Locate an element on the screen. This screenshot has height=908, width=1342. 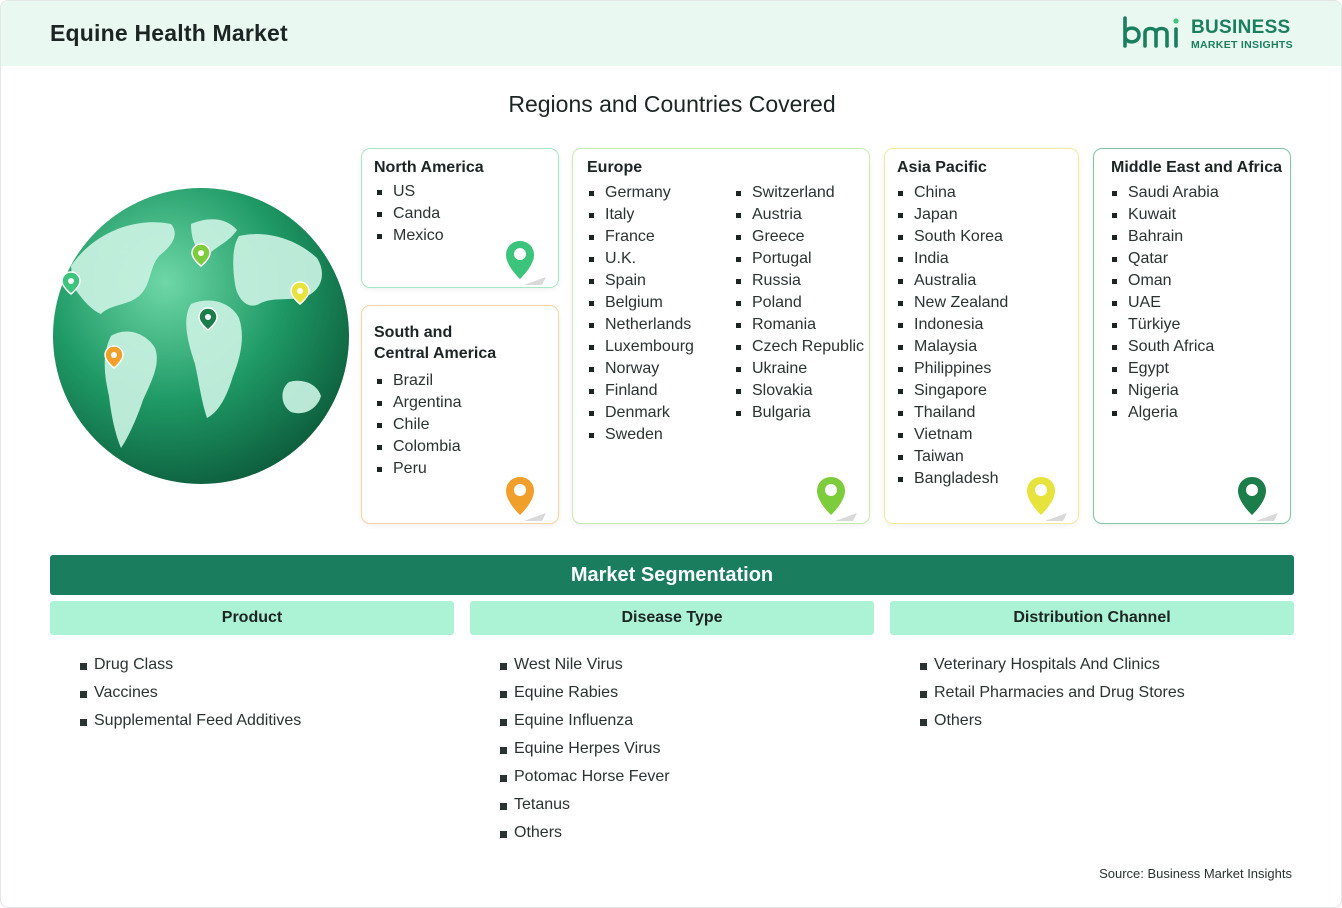
region-title: Asia Pacific is located at coordinates (942, 167).